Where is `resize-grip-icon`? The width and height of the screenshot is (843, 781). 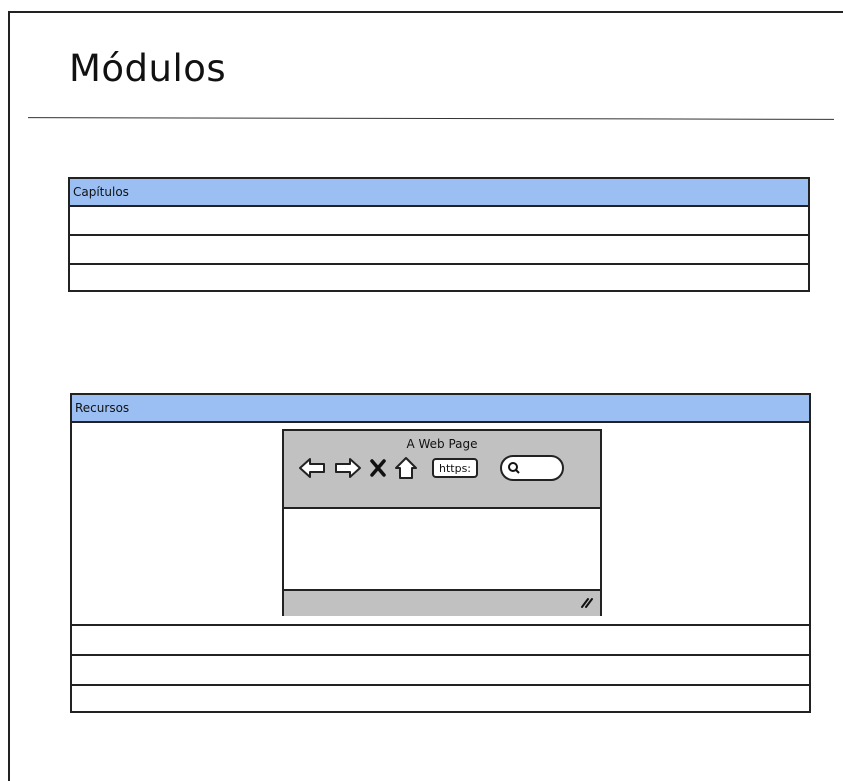 resize-grip-icon is located at coordinates (587, 602).